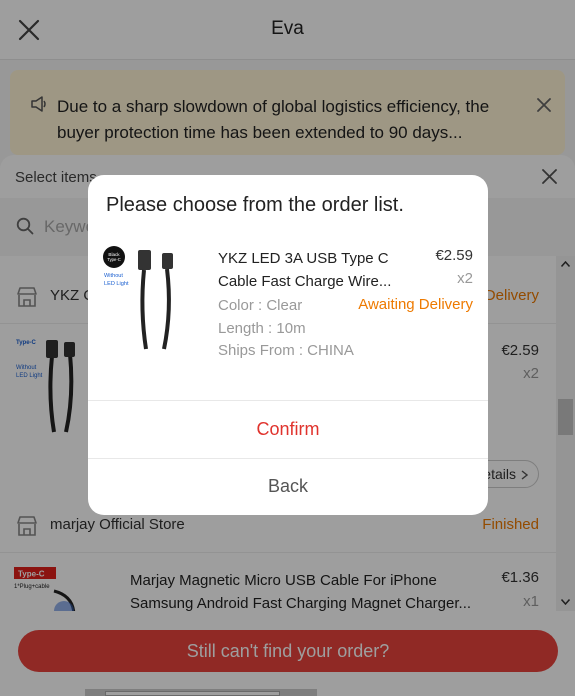 The width and height of the screenshot is (575, 696). What do you see at coordinates (116, 284) in the screenshot?
I see `svg-text: LED Light` at bounding box center [116, 284].